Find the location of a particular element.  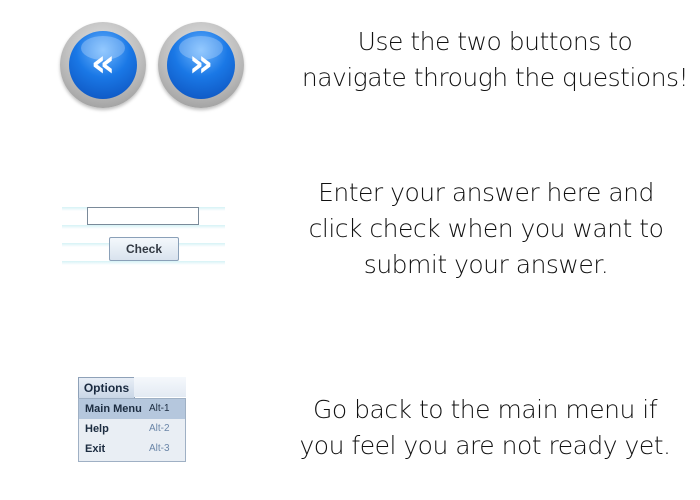

check-button: Check is located at coordinates (144, 249).